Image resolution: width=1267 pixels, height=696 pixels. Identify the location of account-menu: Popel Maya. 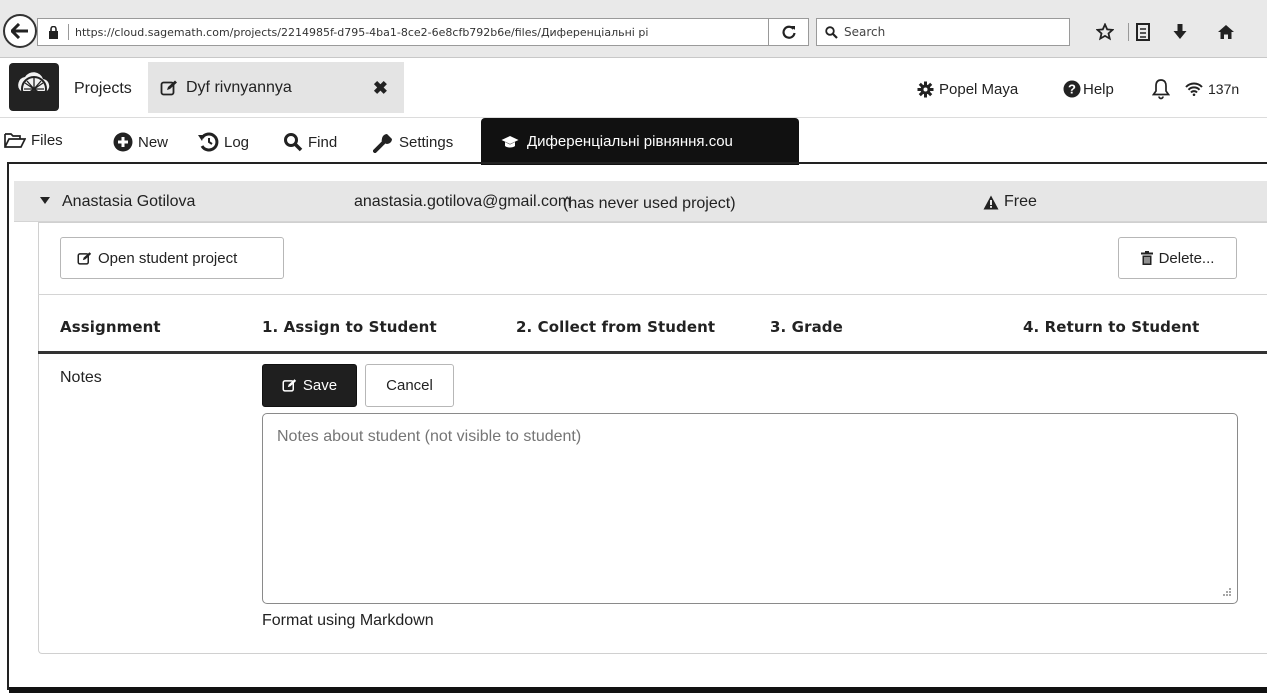
(967, 89).